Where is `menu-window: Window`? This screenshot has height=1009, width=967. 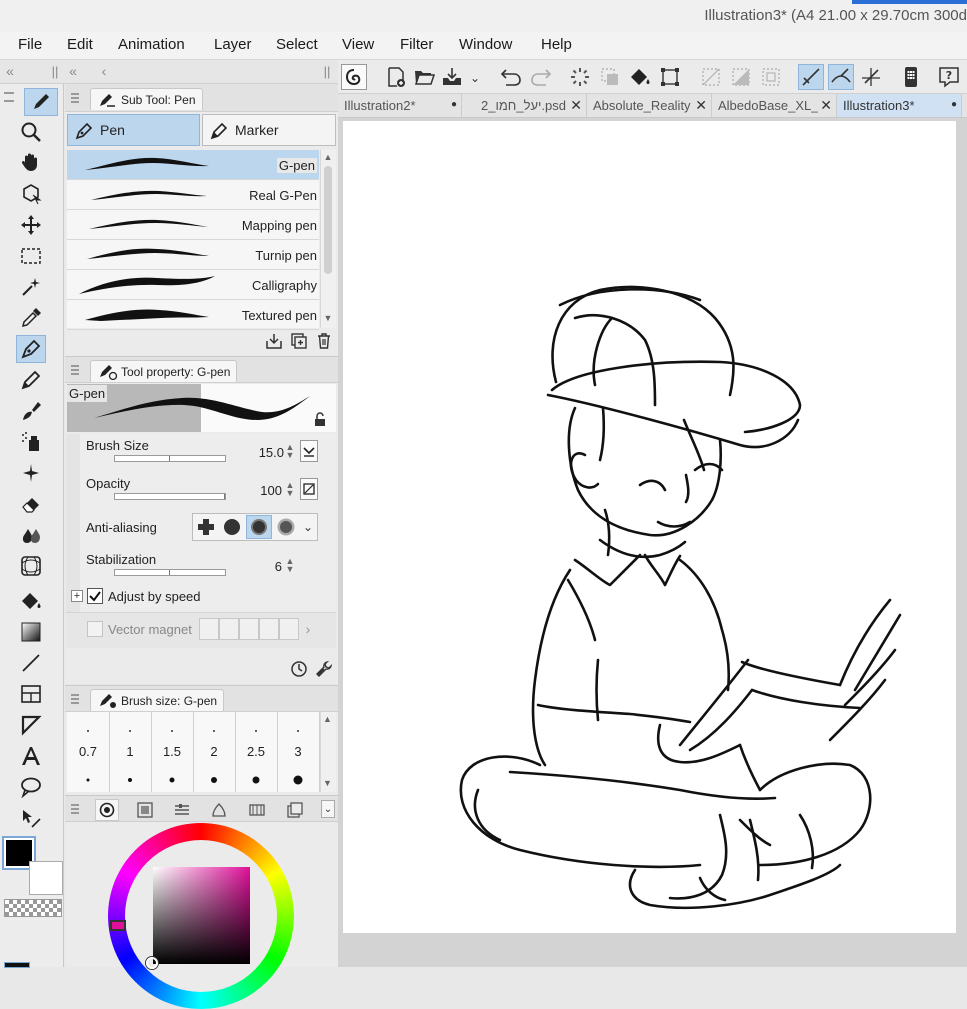
menu-window: Window is located at coordinates (485, 44).